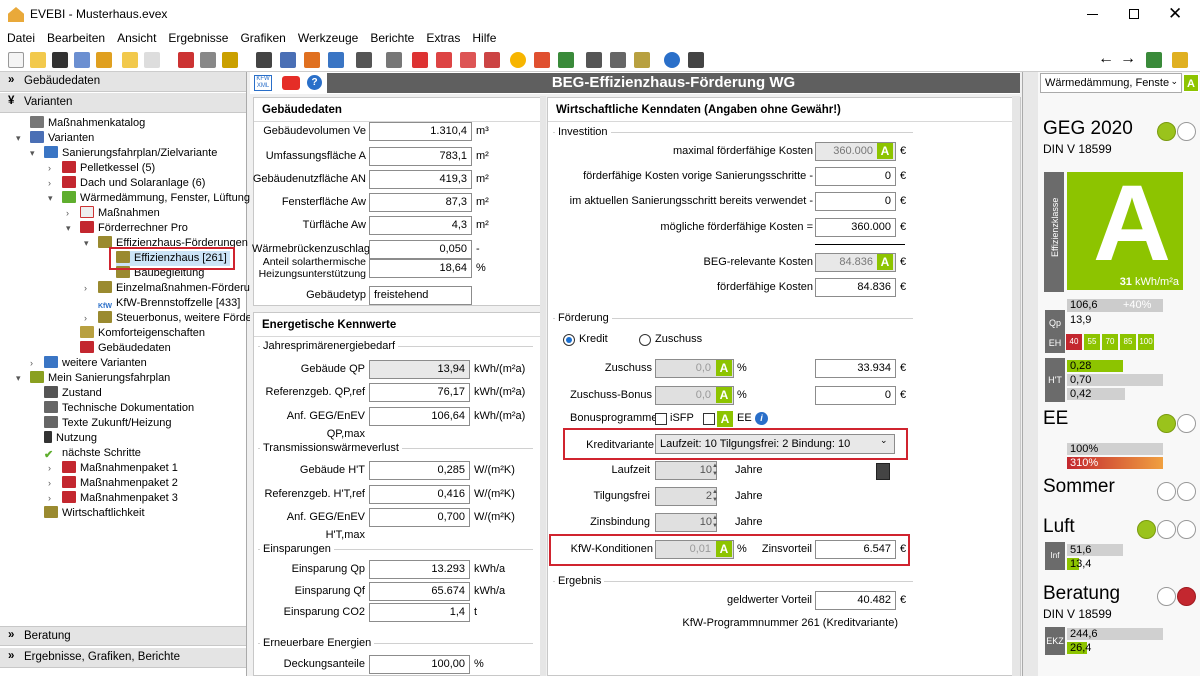 This screenshot has height=676, width=1200. I want to click on tree-item: ▾ Mein Sanierungsfahrplan, so click(93, 378).